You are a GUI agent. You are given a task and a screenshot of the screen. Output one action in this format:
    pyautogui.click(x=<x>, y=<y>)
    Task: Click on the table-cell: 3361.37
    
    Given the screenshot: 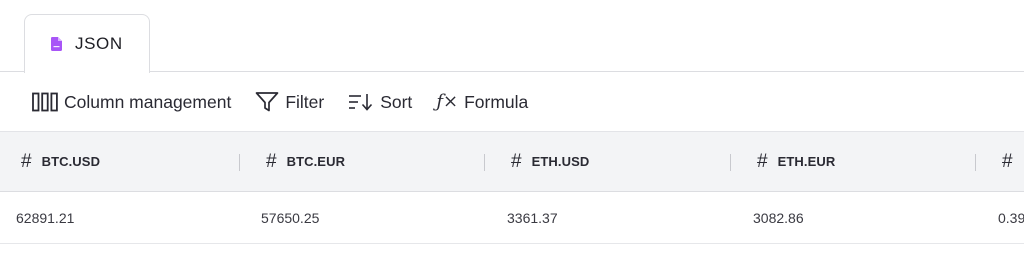 What is the action you would take?
    pyautogui.click(x=532, y=217)
    